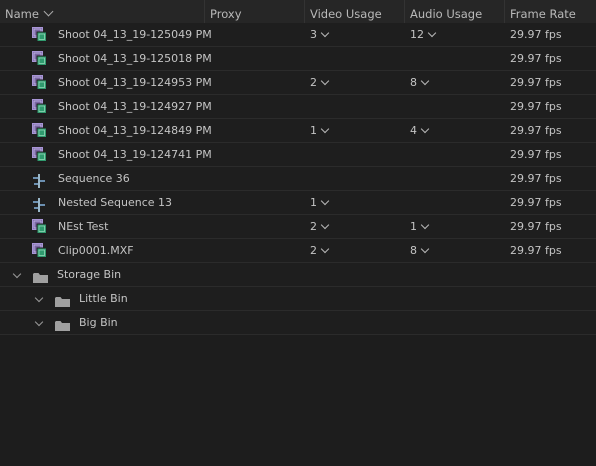  What do you see at coordinates (298, 35) in the screenshot?
I see `list-item: Shoot 04_13_19-125049 PM 3 12 29.97 fps` at bounding box center [298, 35].